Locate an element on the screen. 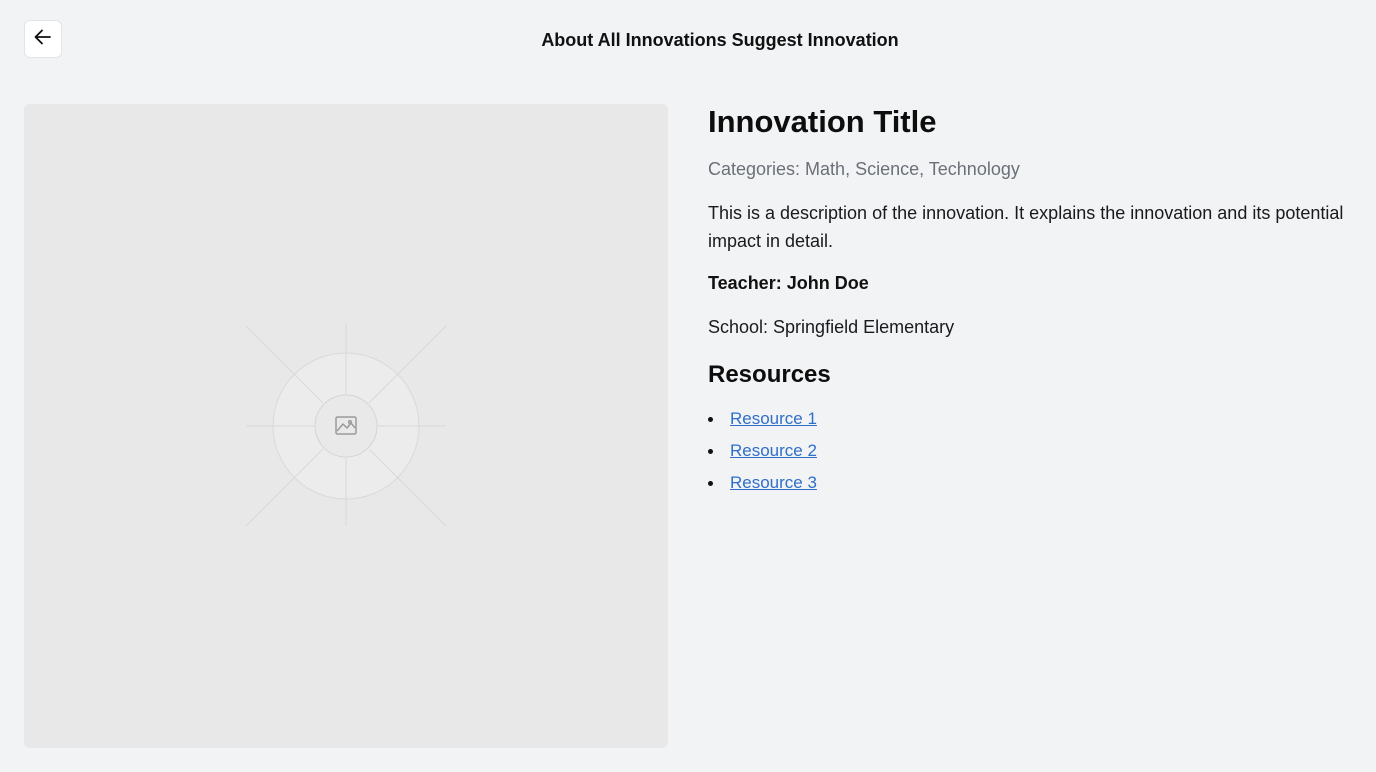 The image size is (1376, 772). resource-link-3: Resource 3 is located at coordinates (773, 482).